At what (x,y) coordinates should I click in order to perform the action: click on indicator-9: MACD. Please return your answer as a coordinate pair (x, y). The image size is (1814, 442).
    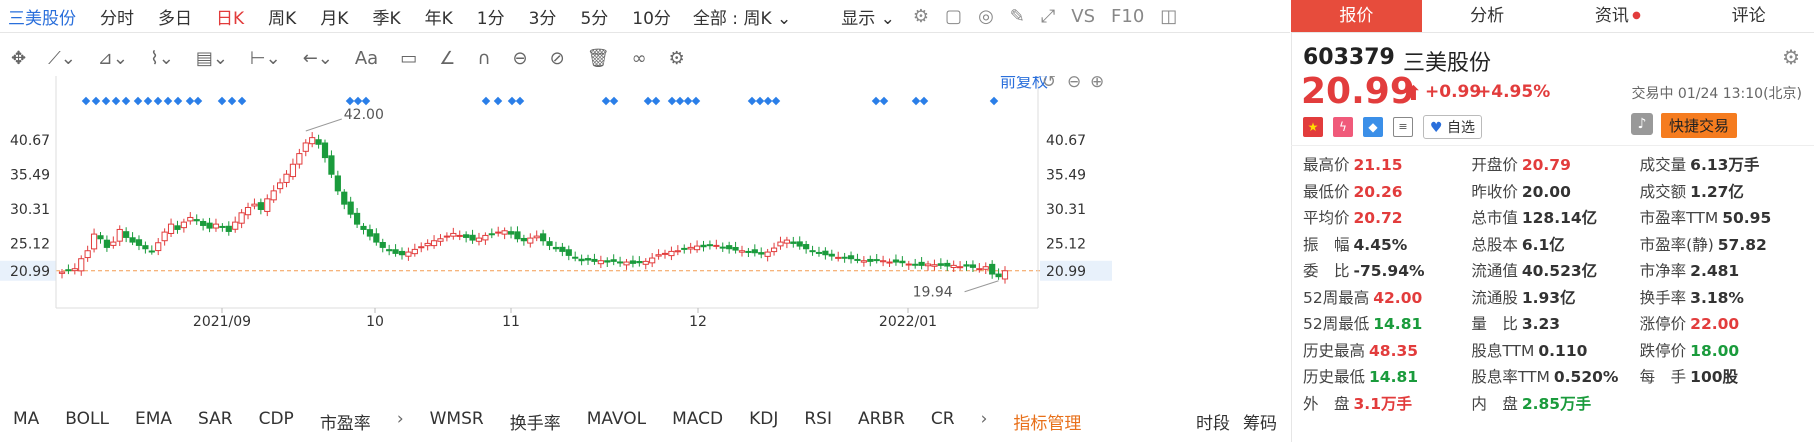
    Looking at the image, I should click on (697, 421).